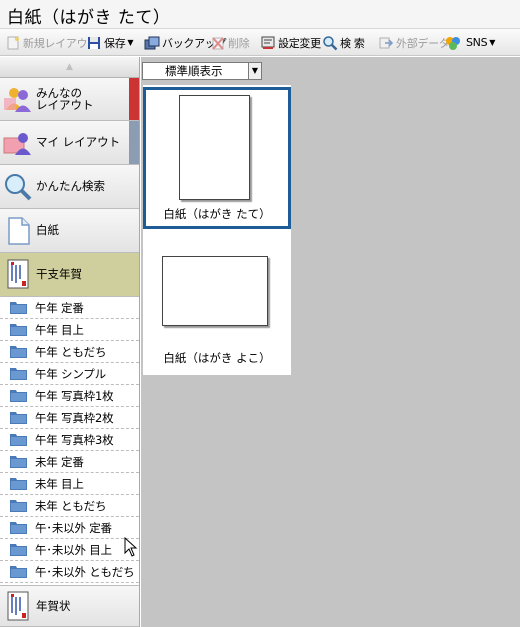  I want to click on sub-item-label: 未年 定番, so click(59, 461).